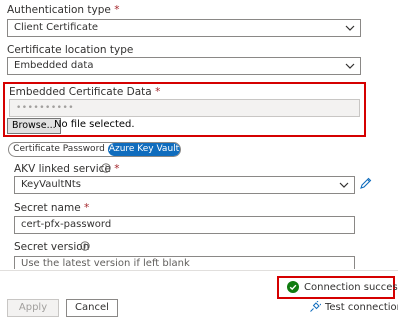  Describe the element at coordinates (85, 92) in the screenshot. I see `embedded-data-label: Embedded Certificate Data *` at that location.